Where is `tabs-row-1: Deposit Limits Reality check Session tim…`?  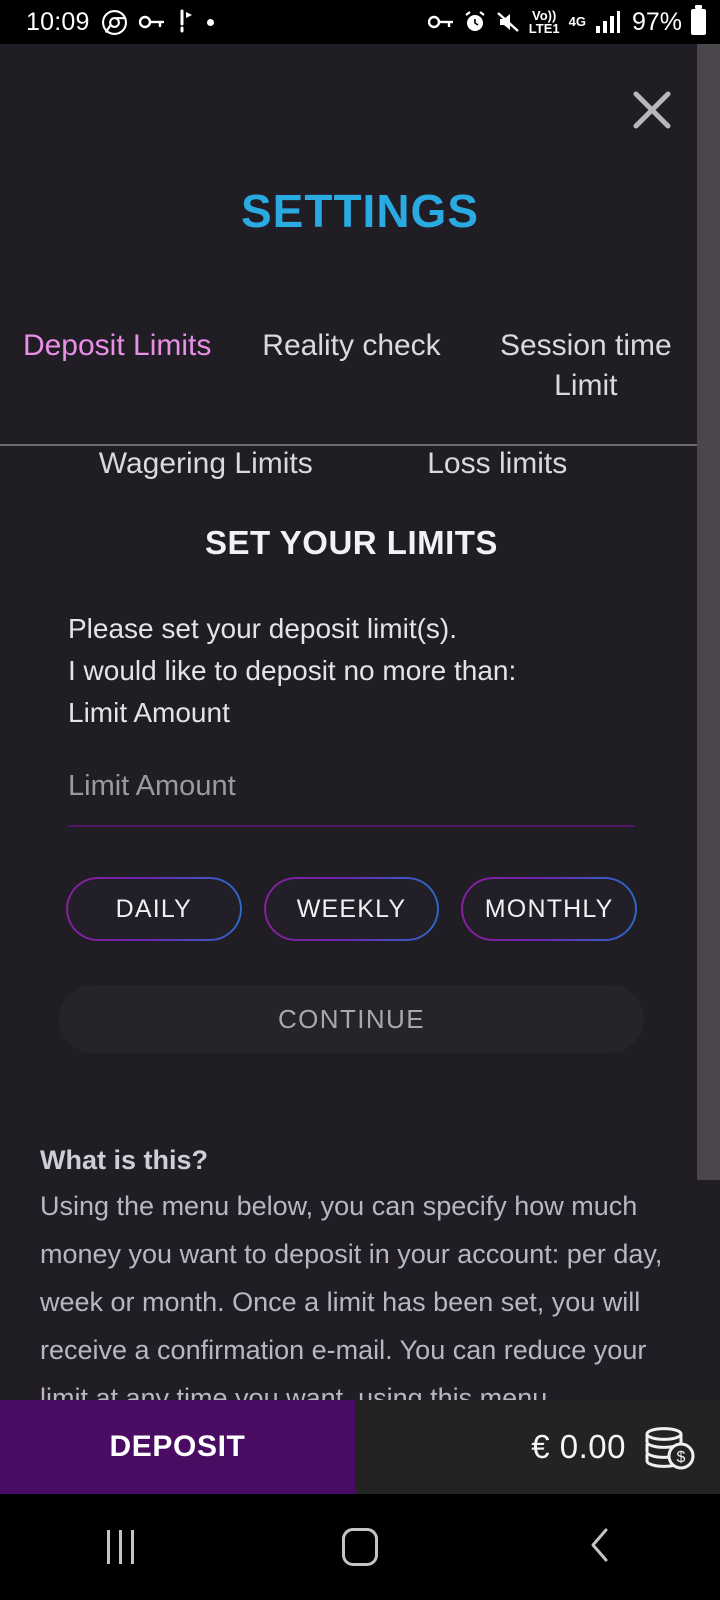
tabs-row-1: Deposit Limits Reality check Session tim… is located at coordinates (351, 366).